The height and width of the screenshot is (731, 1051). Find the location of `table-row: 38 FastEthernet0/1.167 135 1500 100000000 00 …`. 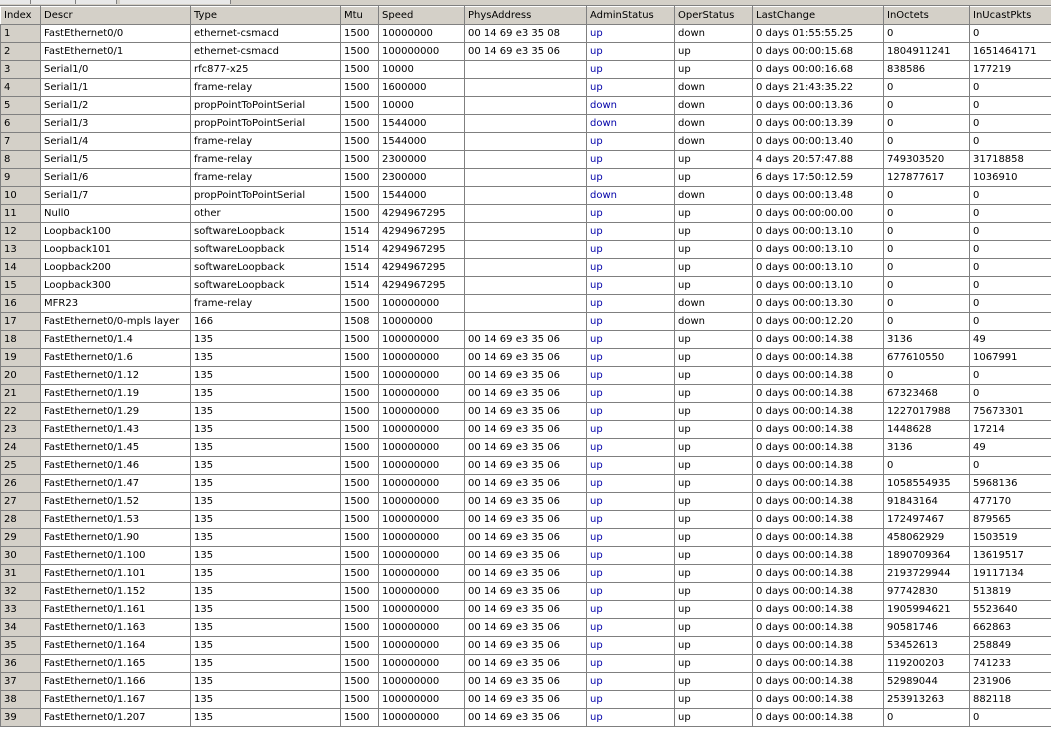

table-row: 38 FastEthernet0/1.167 135 1500 100000000 00 … is located at coordinates (525, 699).